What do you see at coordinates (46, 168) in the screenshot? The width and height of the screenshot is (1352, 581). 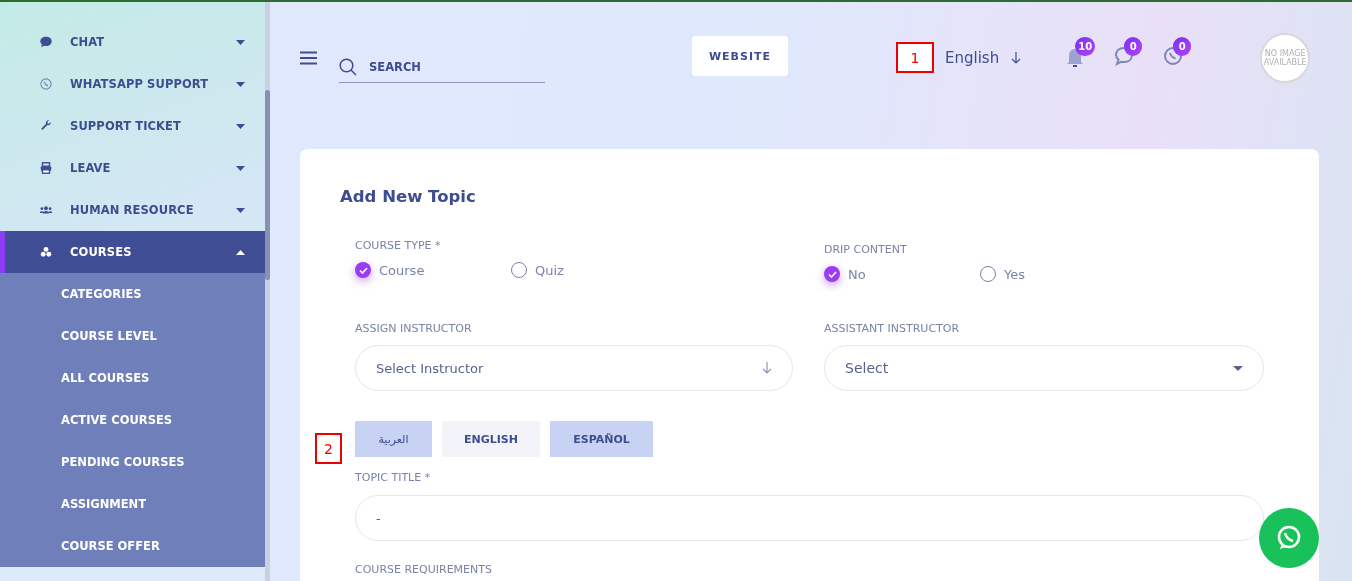 I see `printer-icon` at bounding box center [46, 168].